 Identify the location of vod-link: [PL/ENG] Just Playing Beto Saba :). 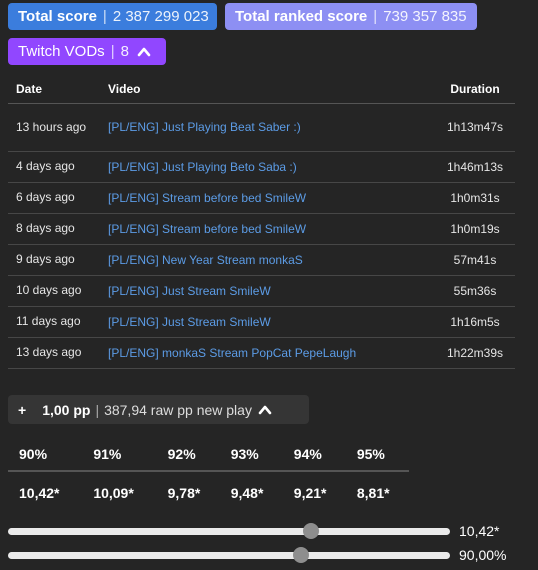
(202, 167).